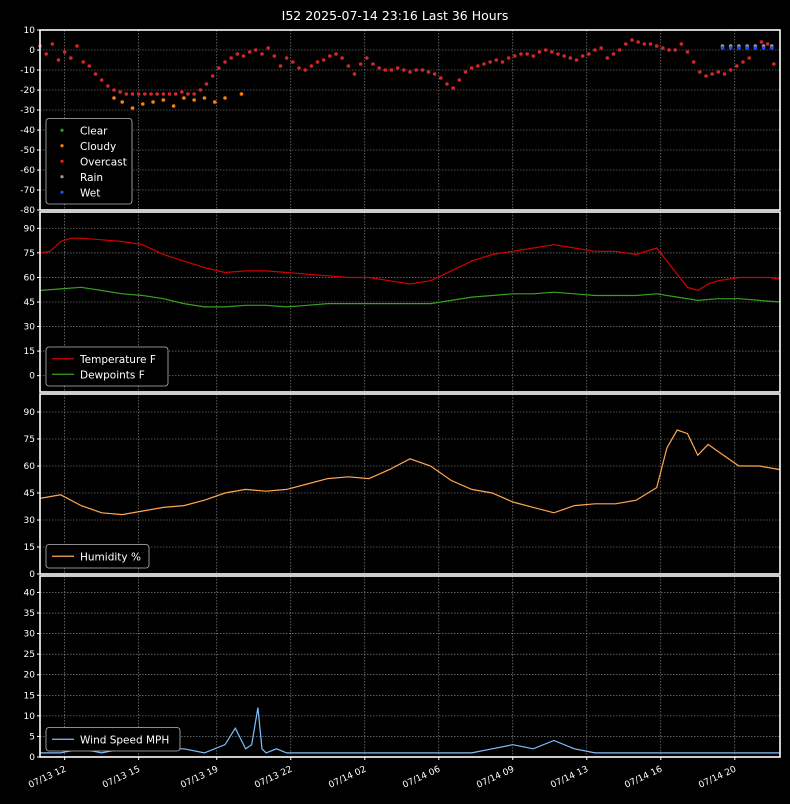 The width and height of the screenshot is (790, 804). I want to click on sky-ytick-label: 10, so click(30, 31).